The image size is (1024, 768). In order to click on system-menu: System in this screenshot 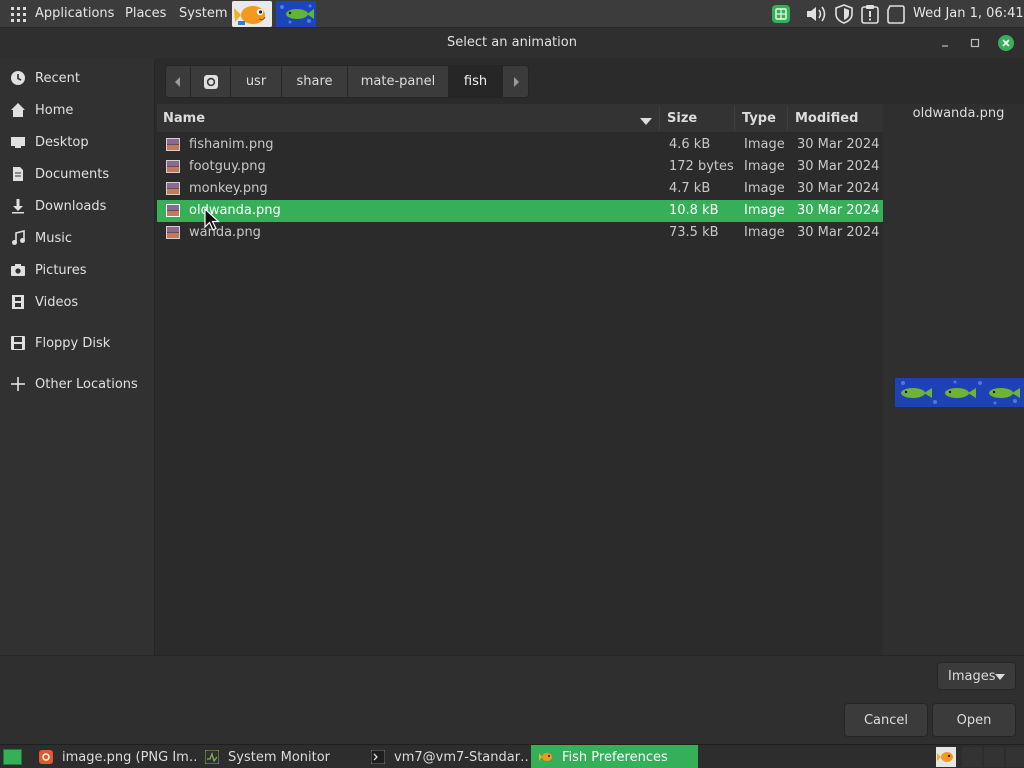, I will do `click(203, 13)`.